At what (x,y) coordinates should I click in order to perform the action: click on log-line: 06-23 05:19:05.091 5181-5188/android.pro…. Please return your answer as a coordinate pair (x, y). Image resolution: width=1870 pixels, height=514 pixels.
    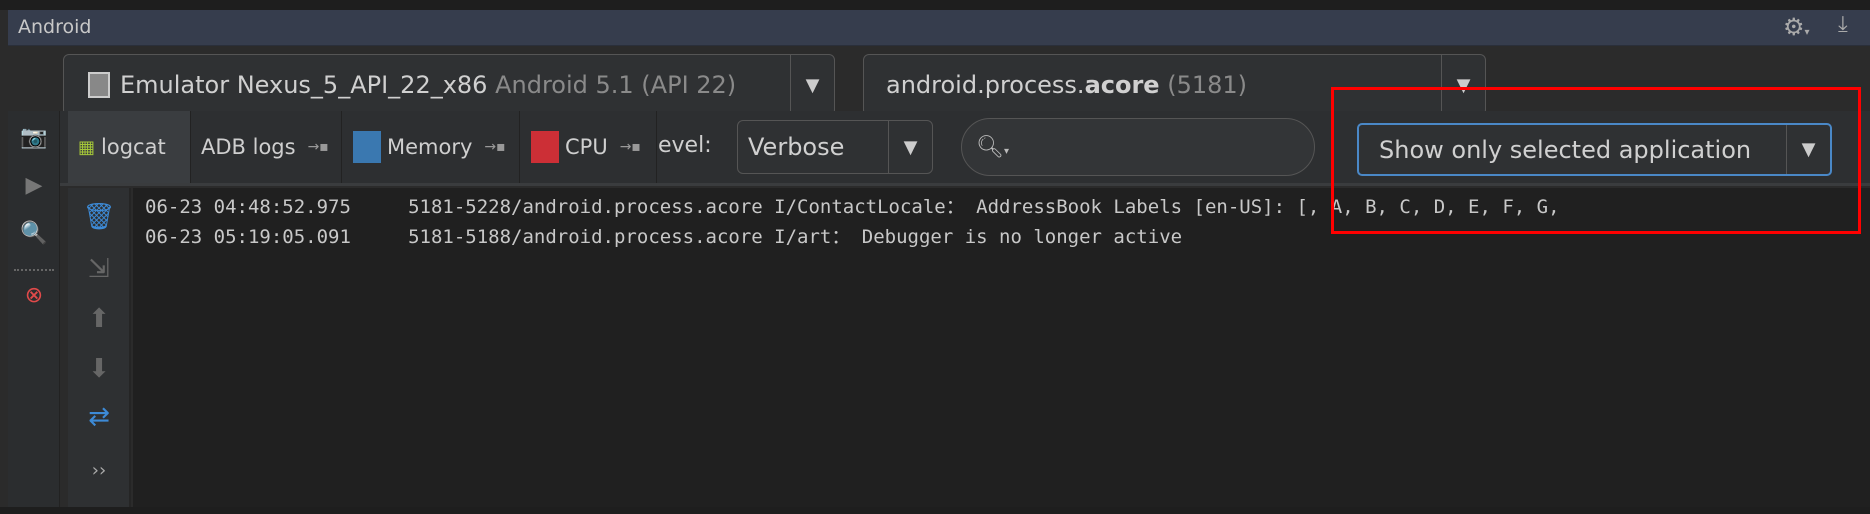
    Looking at the image, I should click on (664, 237).